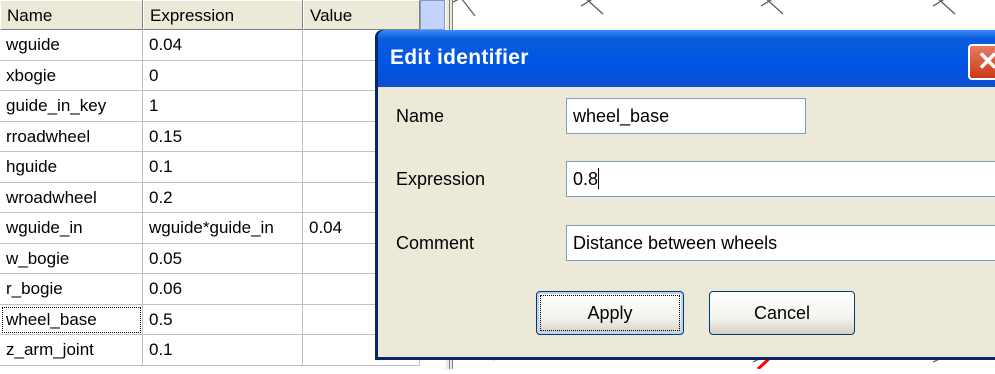  What do you see at coordinates (780, 243) in the screenshot?
I see `comment-field: Distance between wheels` at bounding box center [780, 243].